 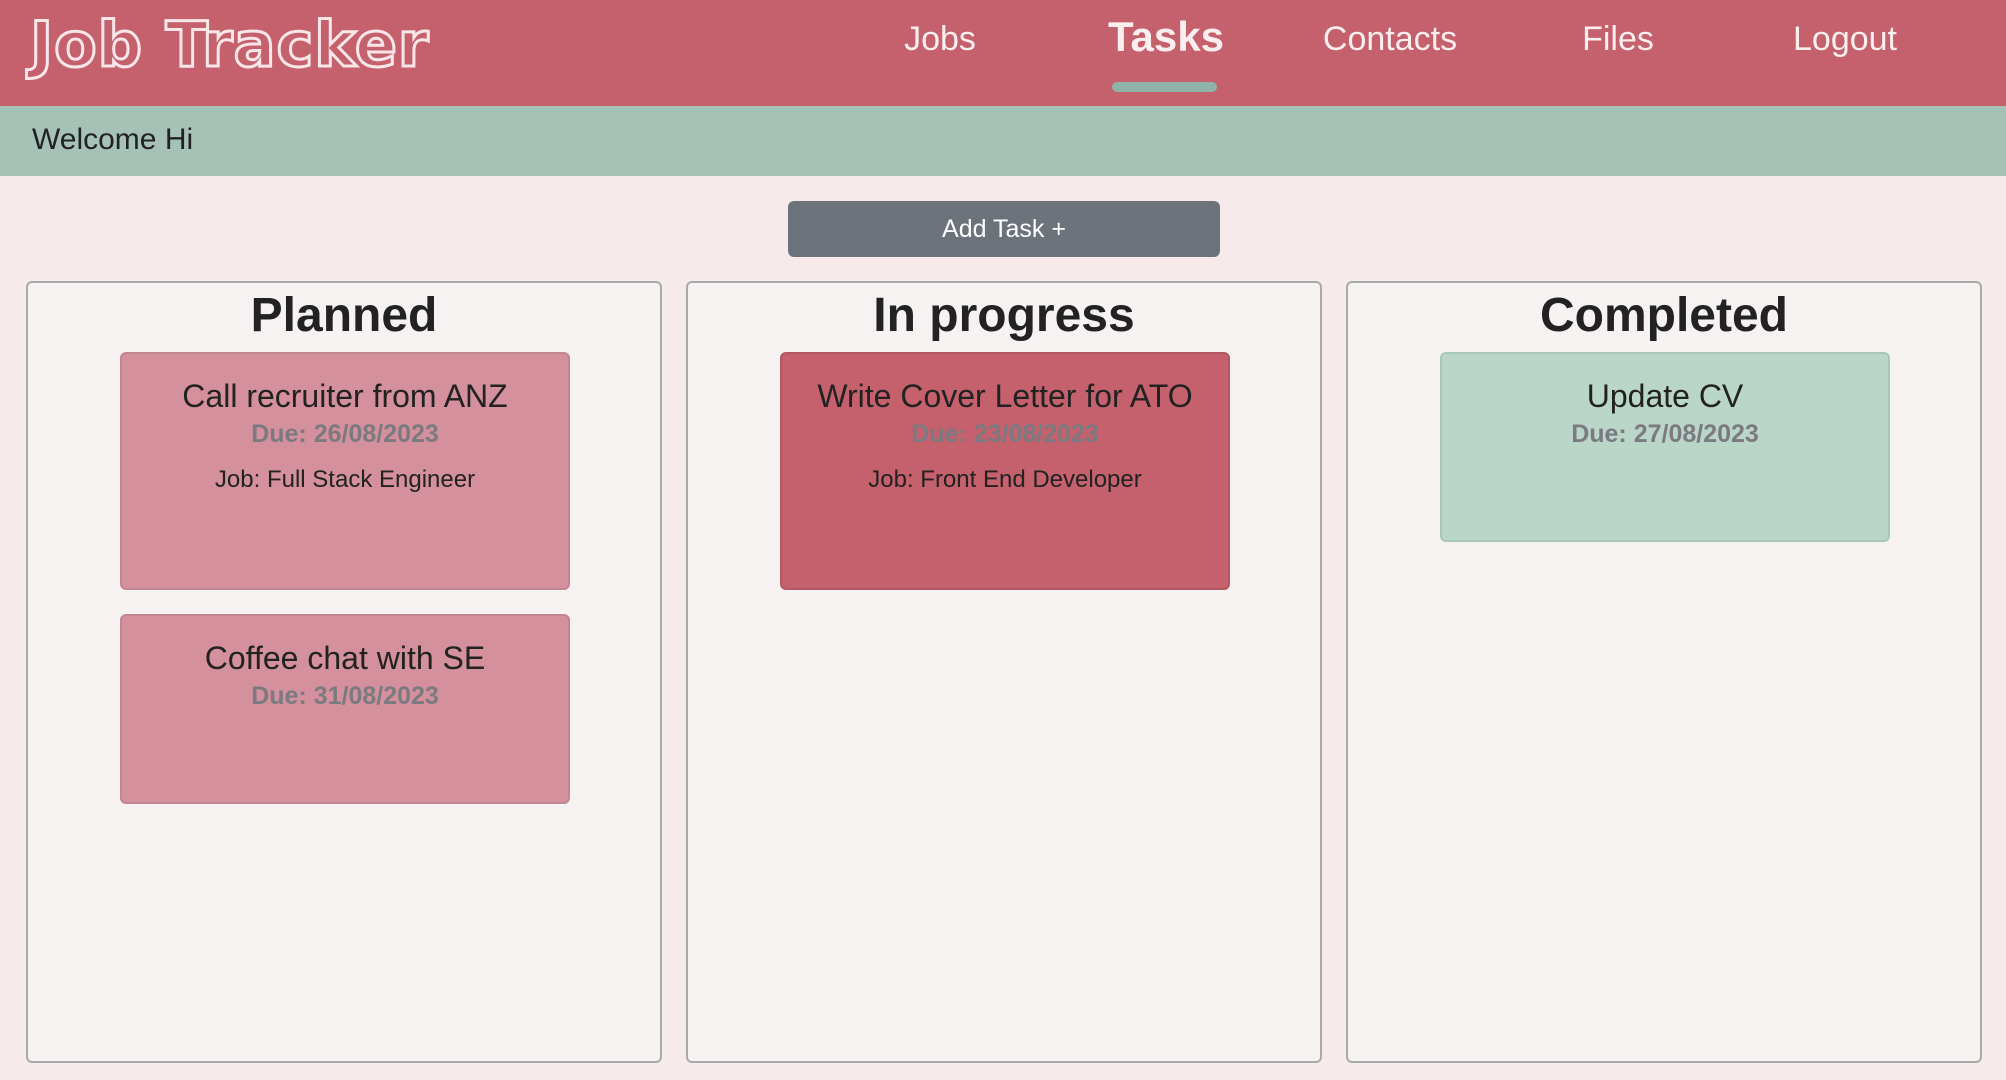 What do you see at coordinates (345, 696) in the screenshot?
I see `task-due-date: Due: 31/08/2023` at bounding box center [345, 696].